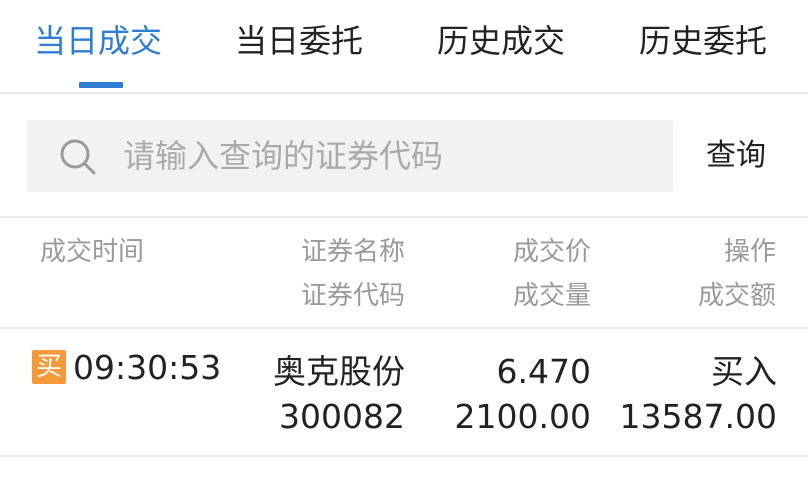 The height and width of the screenshot is (500, 808). Describe the element at coordinates (352, 296) in the screenshot. I see `header-security-code: 证券代码` at that location.